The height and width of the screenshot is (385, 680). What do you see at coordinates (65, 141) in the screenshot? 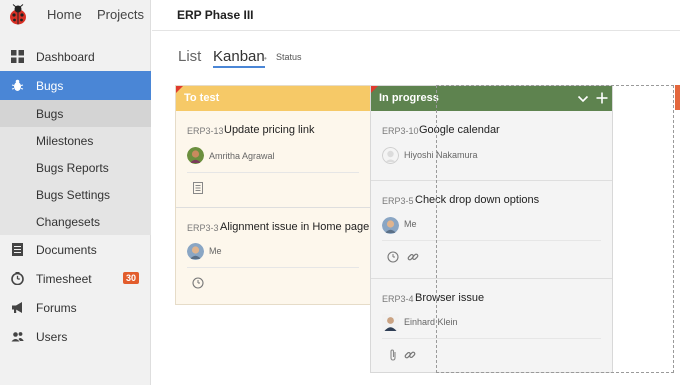
I see `sidebar-item-label: Milestones` at bounding box center [65, 141].